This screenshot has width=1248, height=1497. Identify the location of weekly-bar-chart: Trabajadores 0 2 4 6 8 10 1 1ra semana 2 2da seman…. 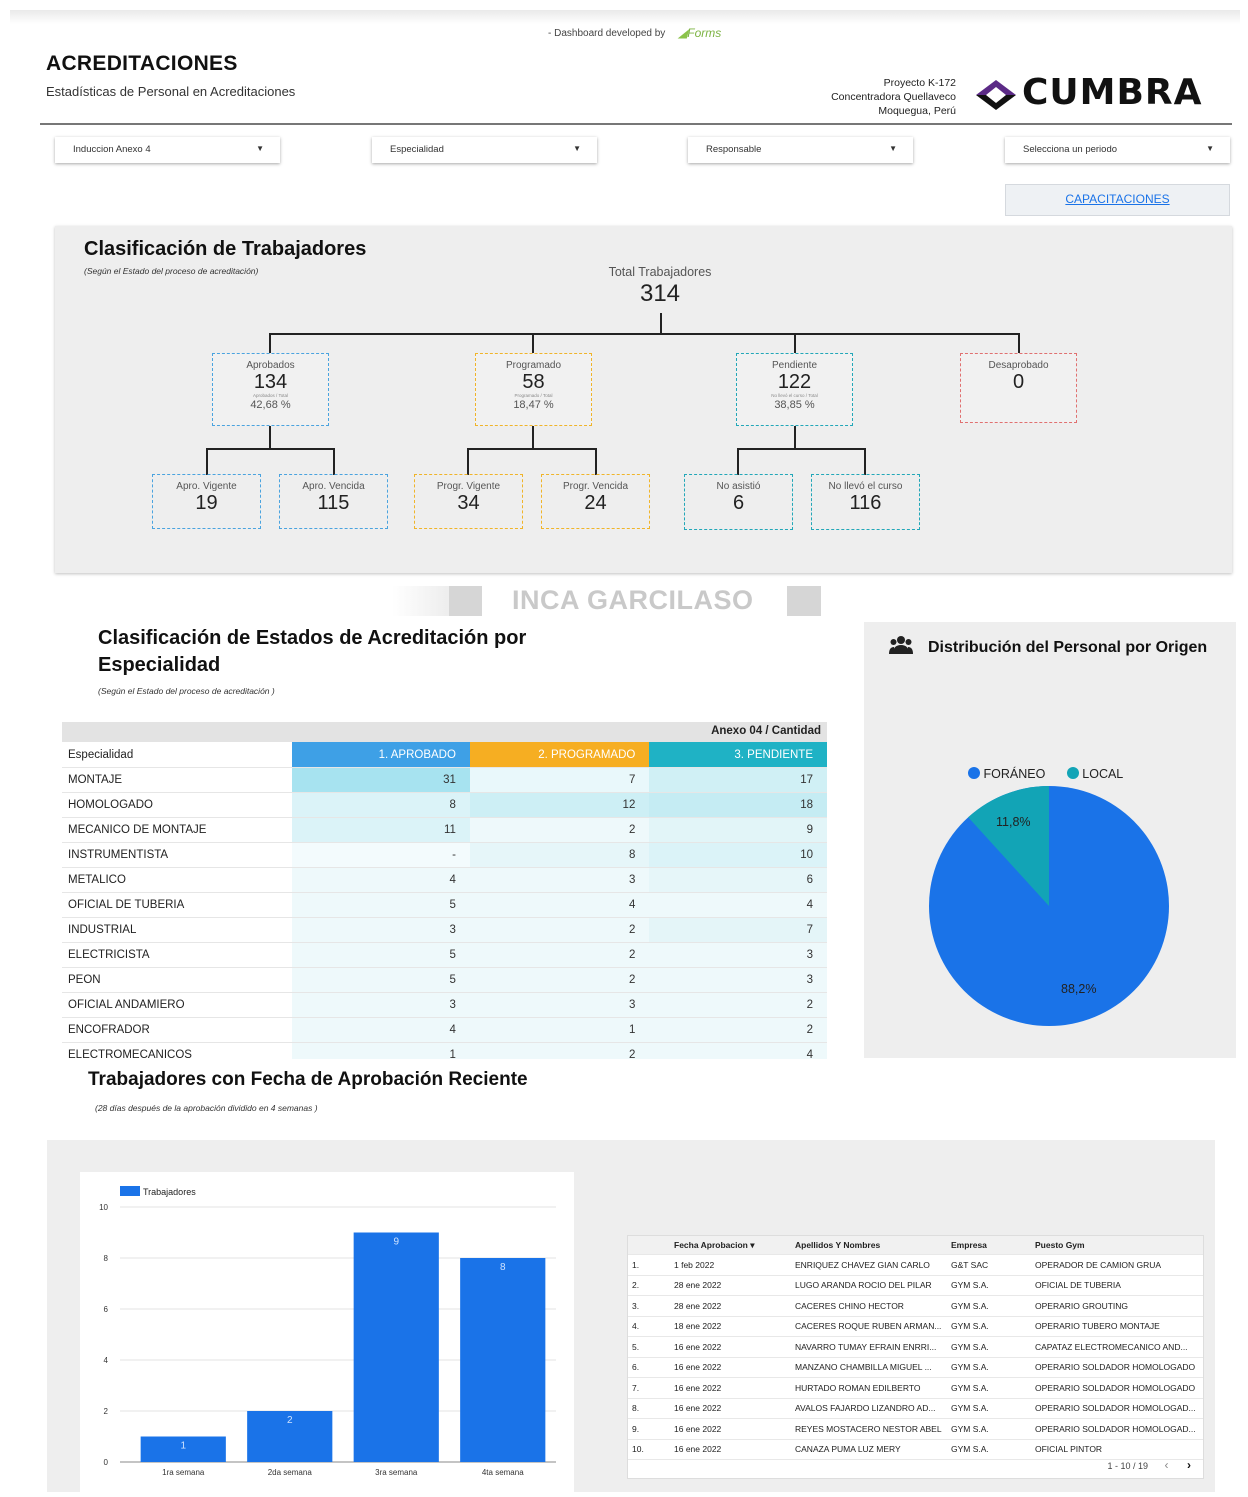
(327, 1331).